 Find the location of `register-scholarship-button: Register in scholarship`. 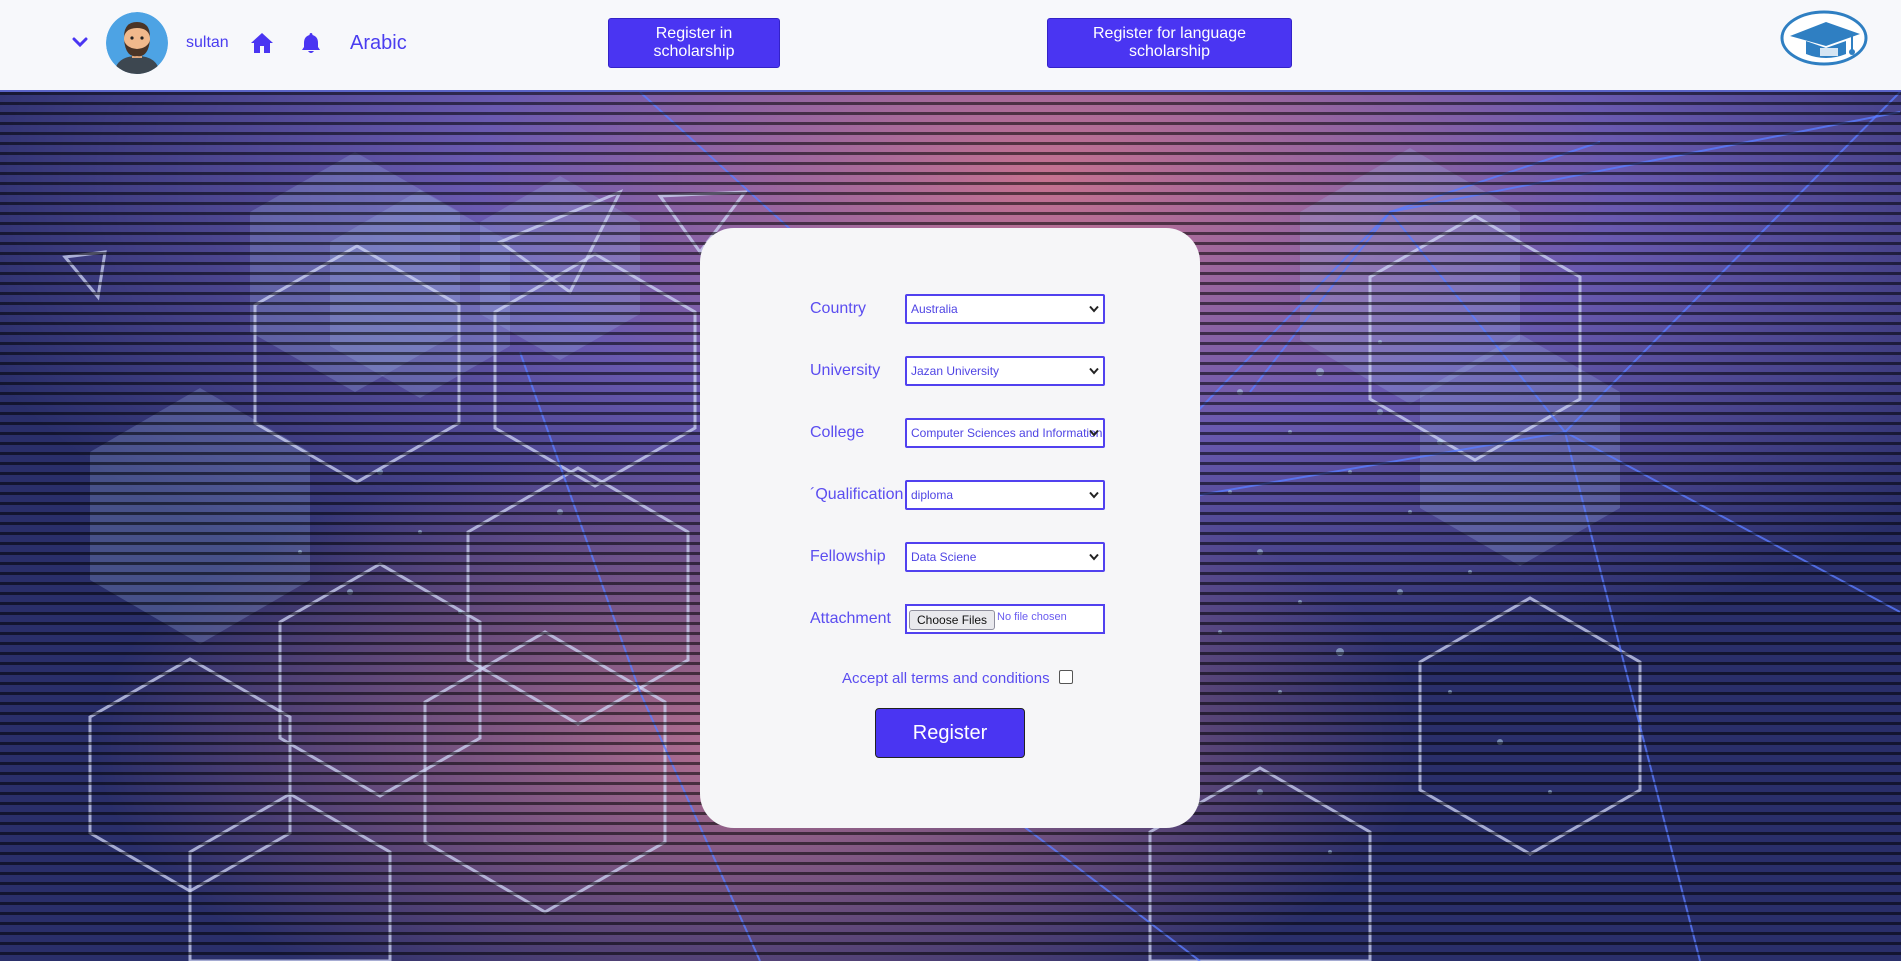

register-scholarship-button: Register in scholarship is located at coordinates (694, 43).